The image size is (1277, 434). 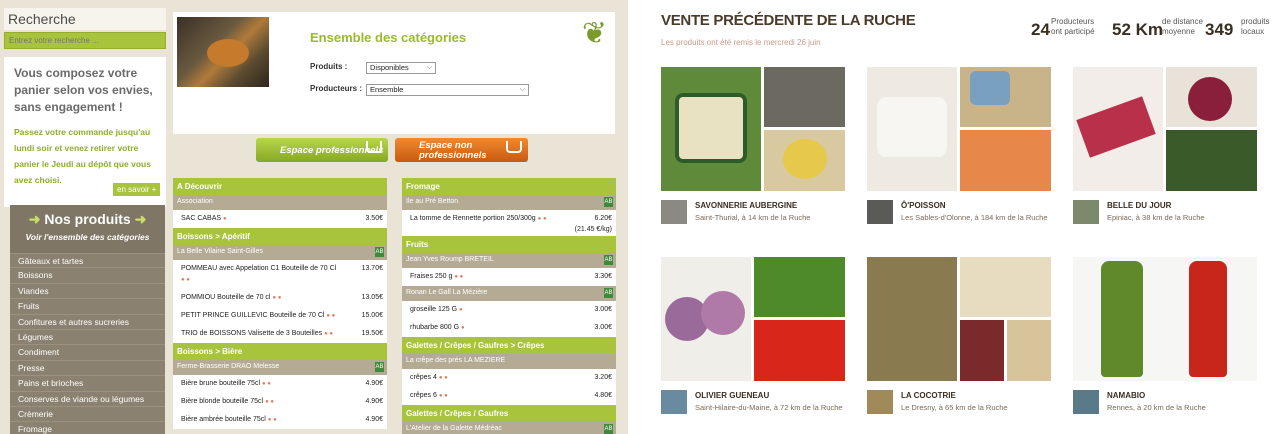 I want to click on producer-location: Epiniac, à 38 km de la Ruche, so click(x=1156, y=217).